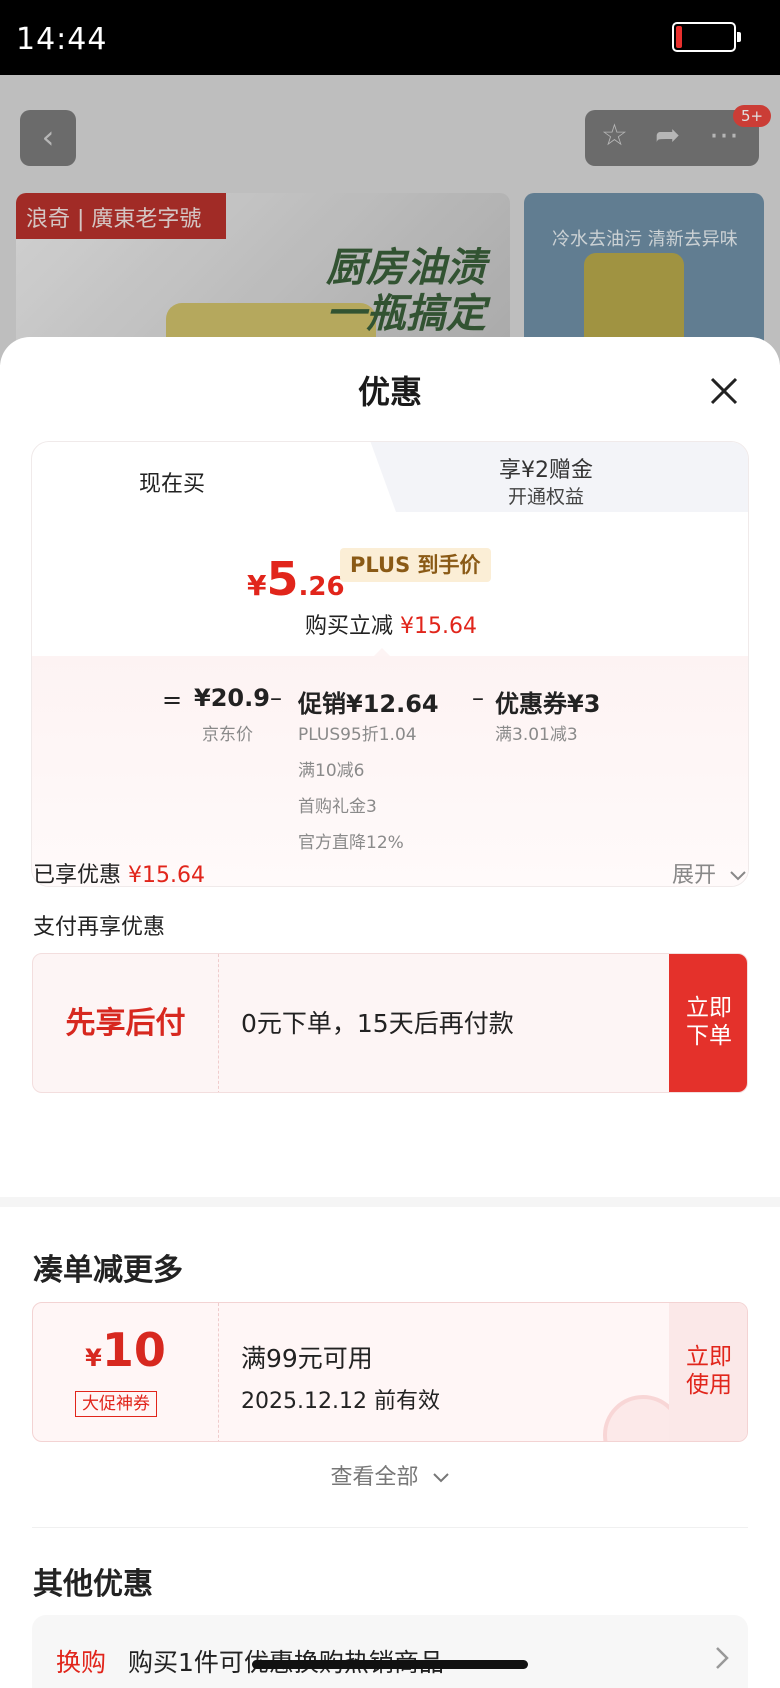  What do you see at coordinates (415, 565) in the screenshot?
I see `plus-price-tag: PLUS 到手价` at bounding box center [415, 565].